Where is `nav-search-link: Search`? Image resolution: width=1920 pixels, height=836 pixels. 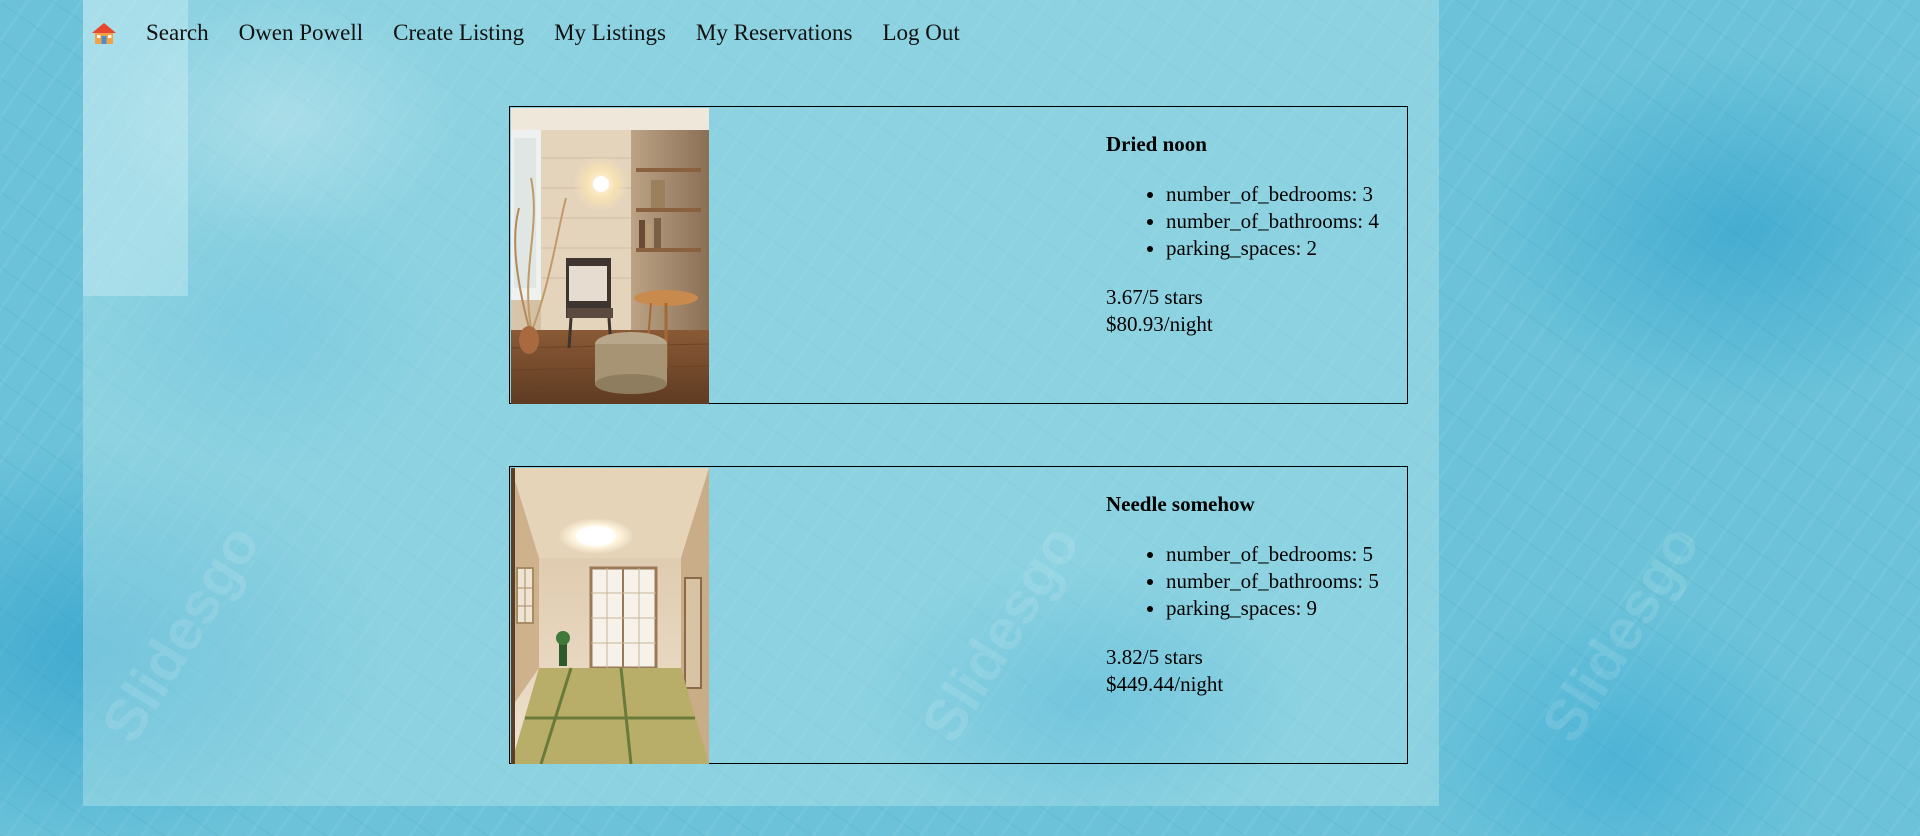 nav-search-link: Search is located at coordinates (177, 33).